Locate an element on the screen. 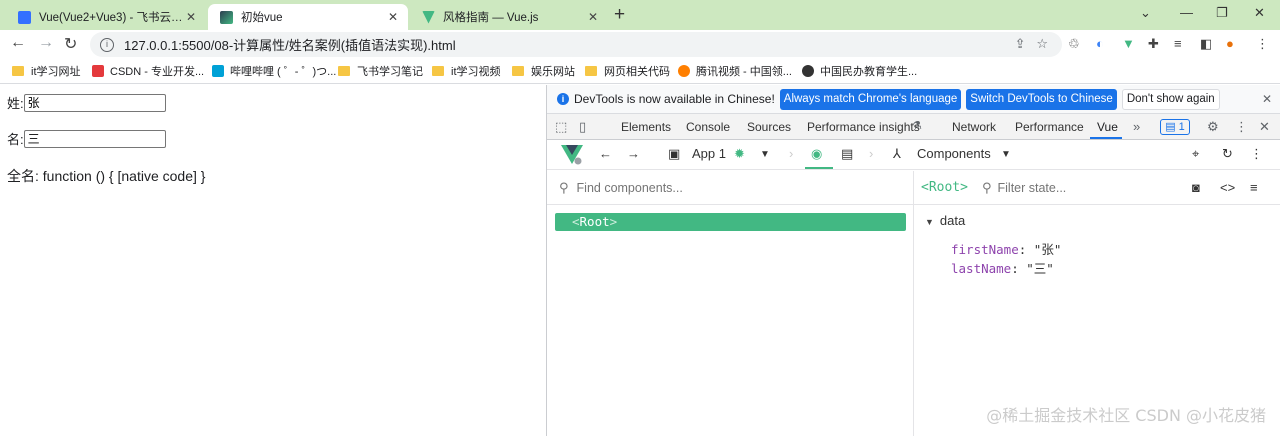  maximize-icon: ❐ is located at coordinates (1222, 13).